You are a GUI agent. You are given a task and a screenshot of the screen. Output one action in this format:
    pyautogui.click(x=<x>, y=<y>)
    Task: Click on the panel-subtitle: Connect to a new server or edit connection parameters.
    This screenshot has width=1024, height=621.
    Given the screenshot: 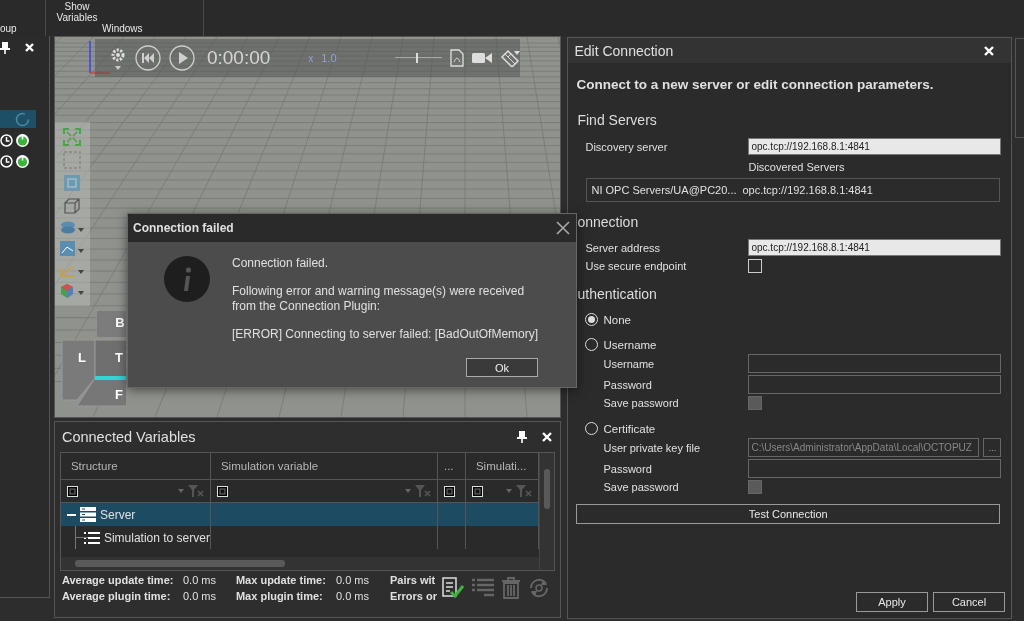 What is the action you would take?
    pyautogui.click(x=755, y=84)
    